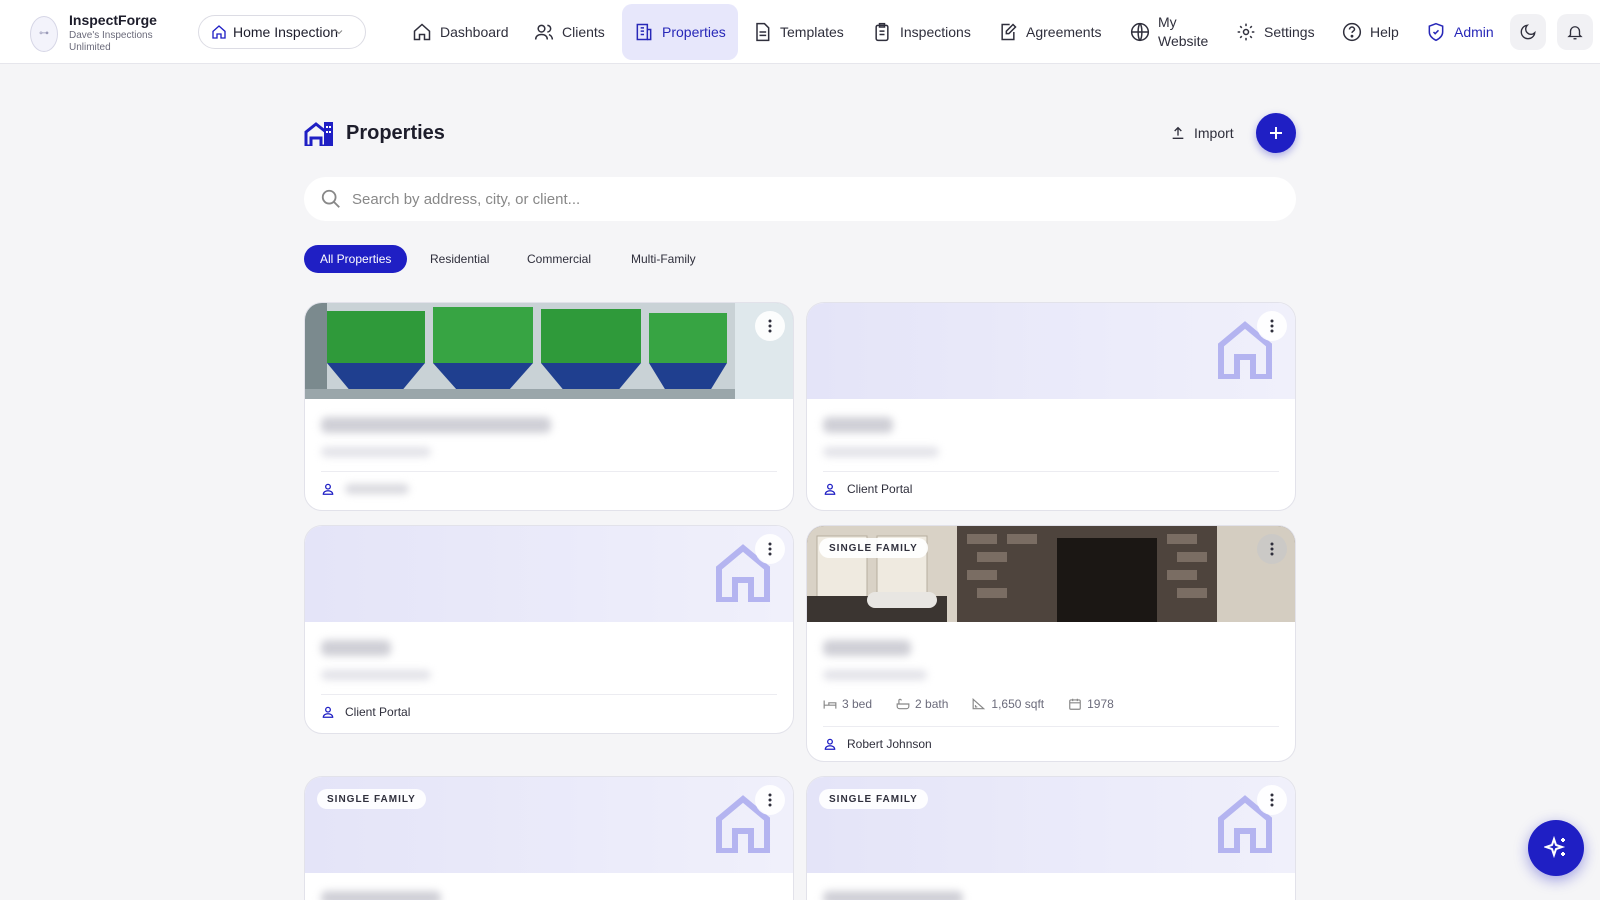  I want to click on nav-agreements: Agreements, so click(1049, 32).